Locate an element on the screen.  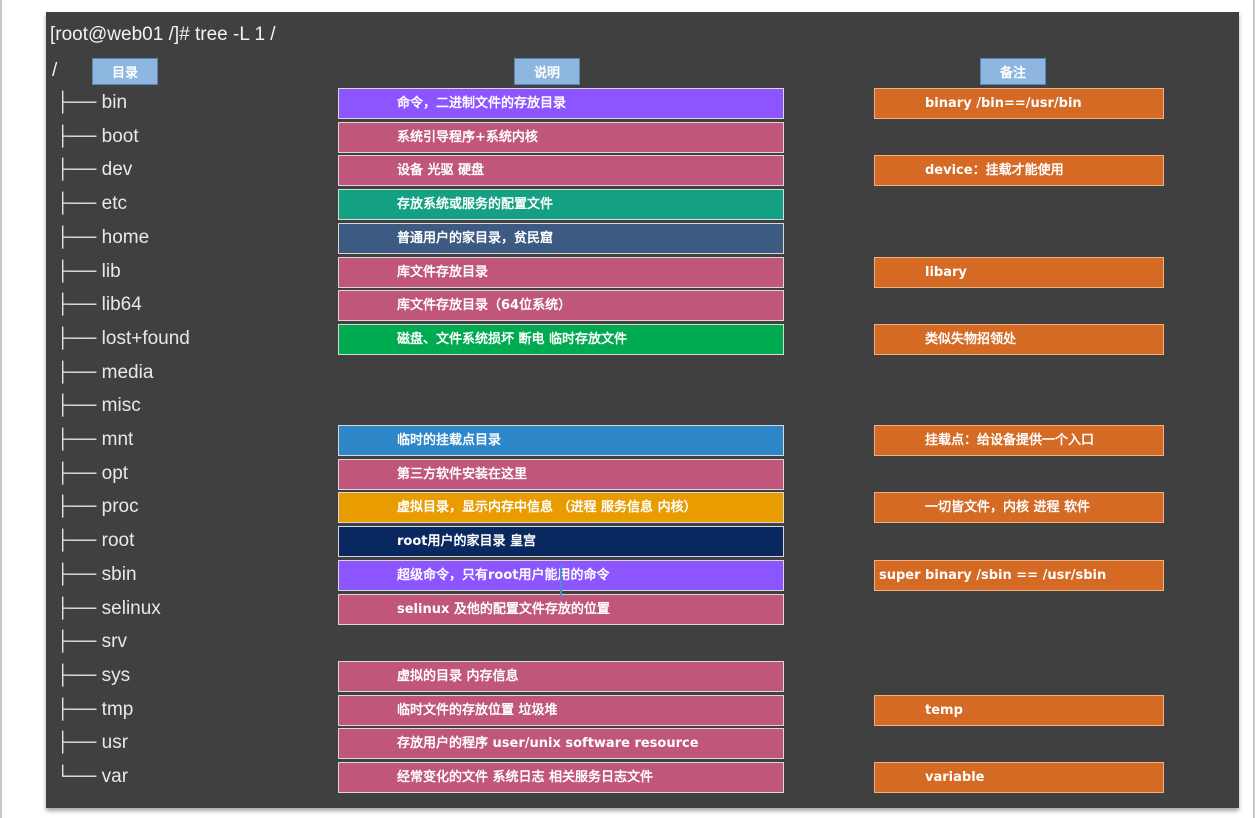
dir-entry: ├── boot is located at coordinates (97, 136).